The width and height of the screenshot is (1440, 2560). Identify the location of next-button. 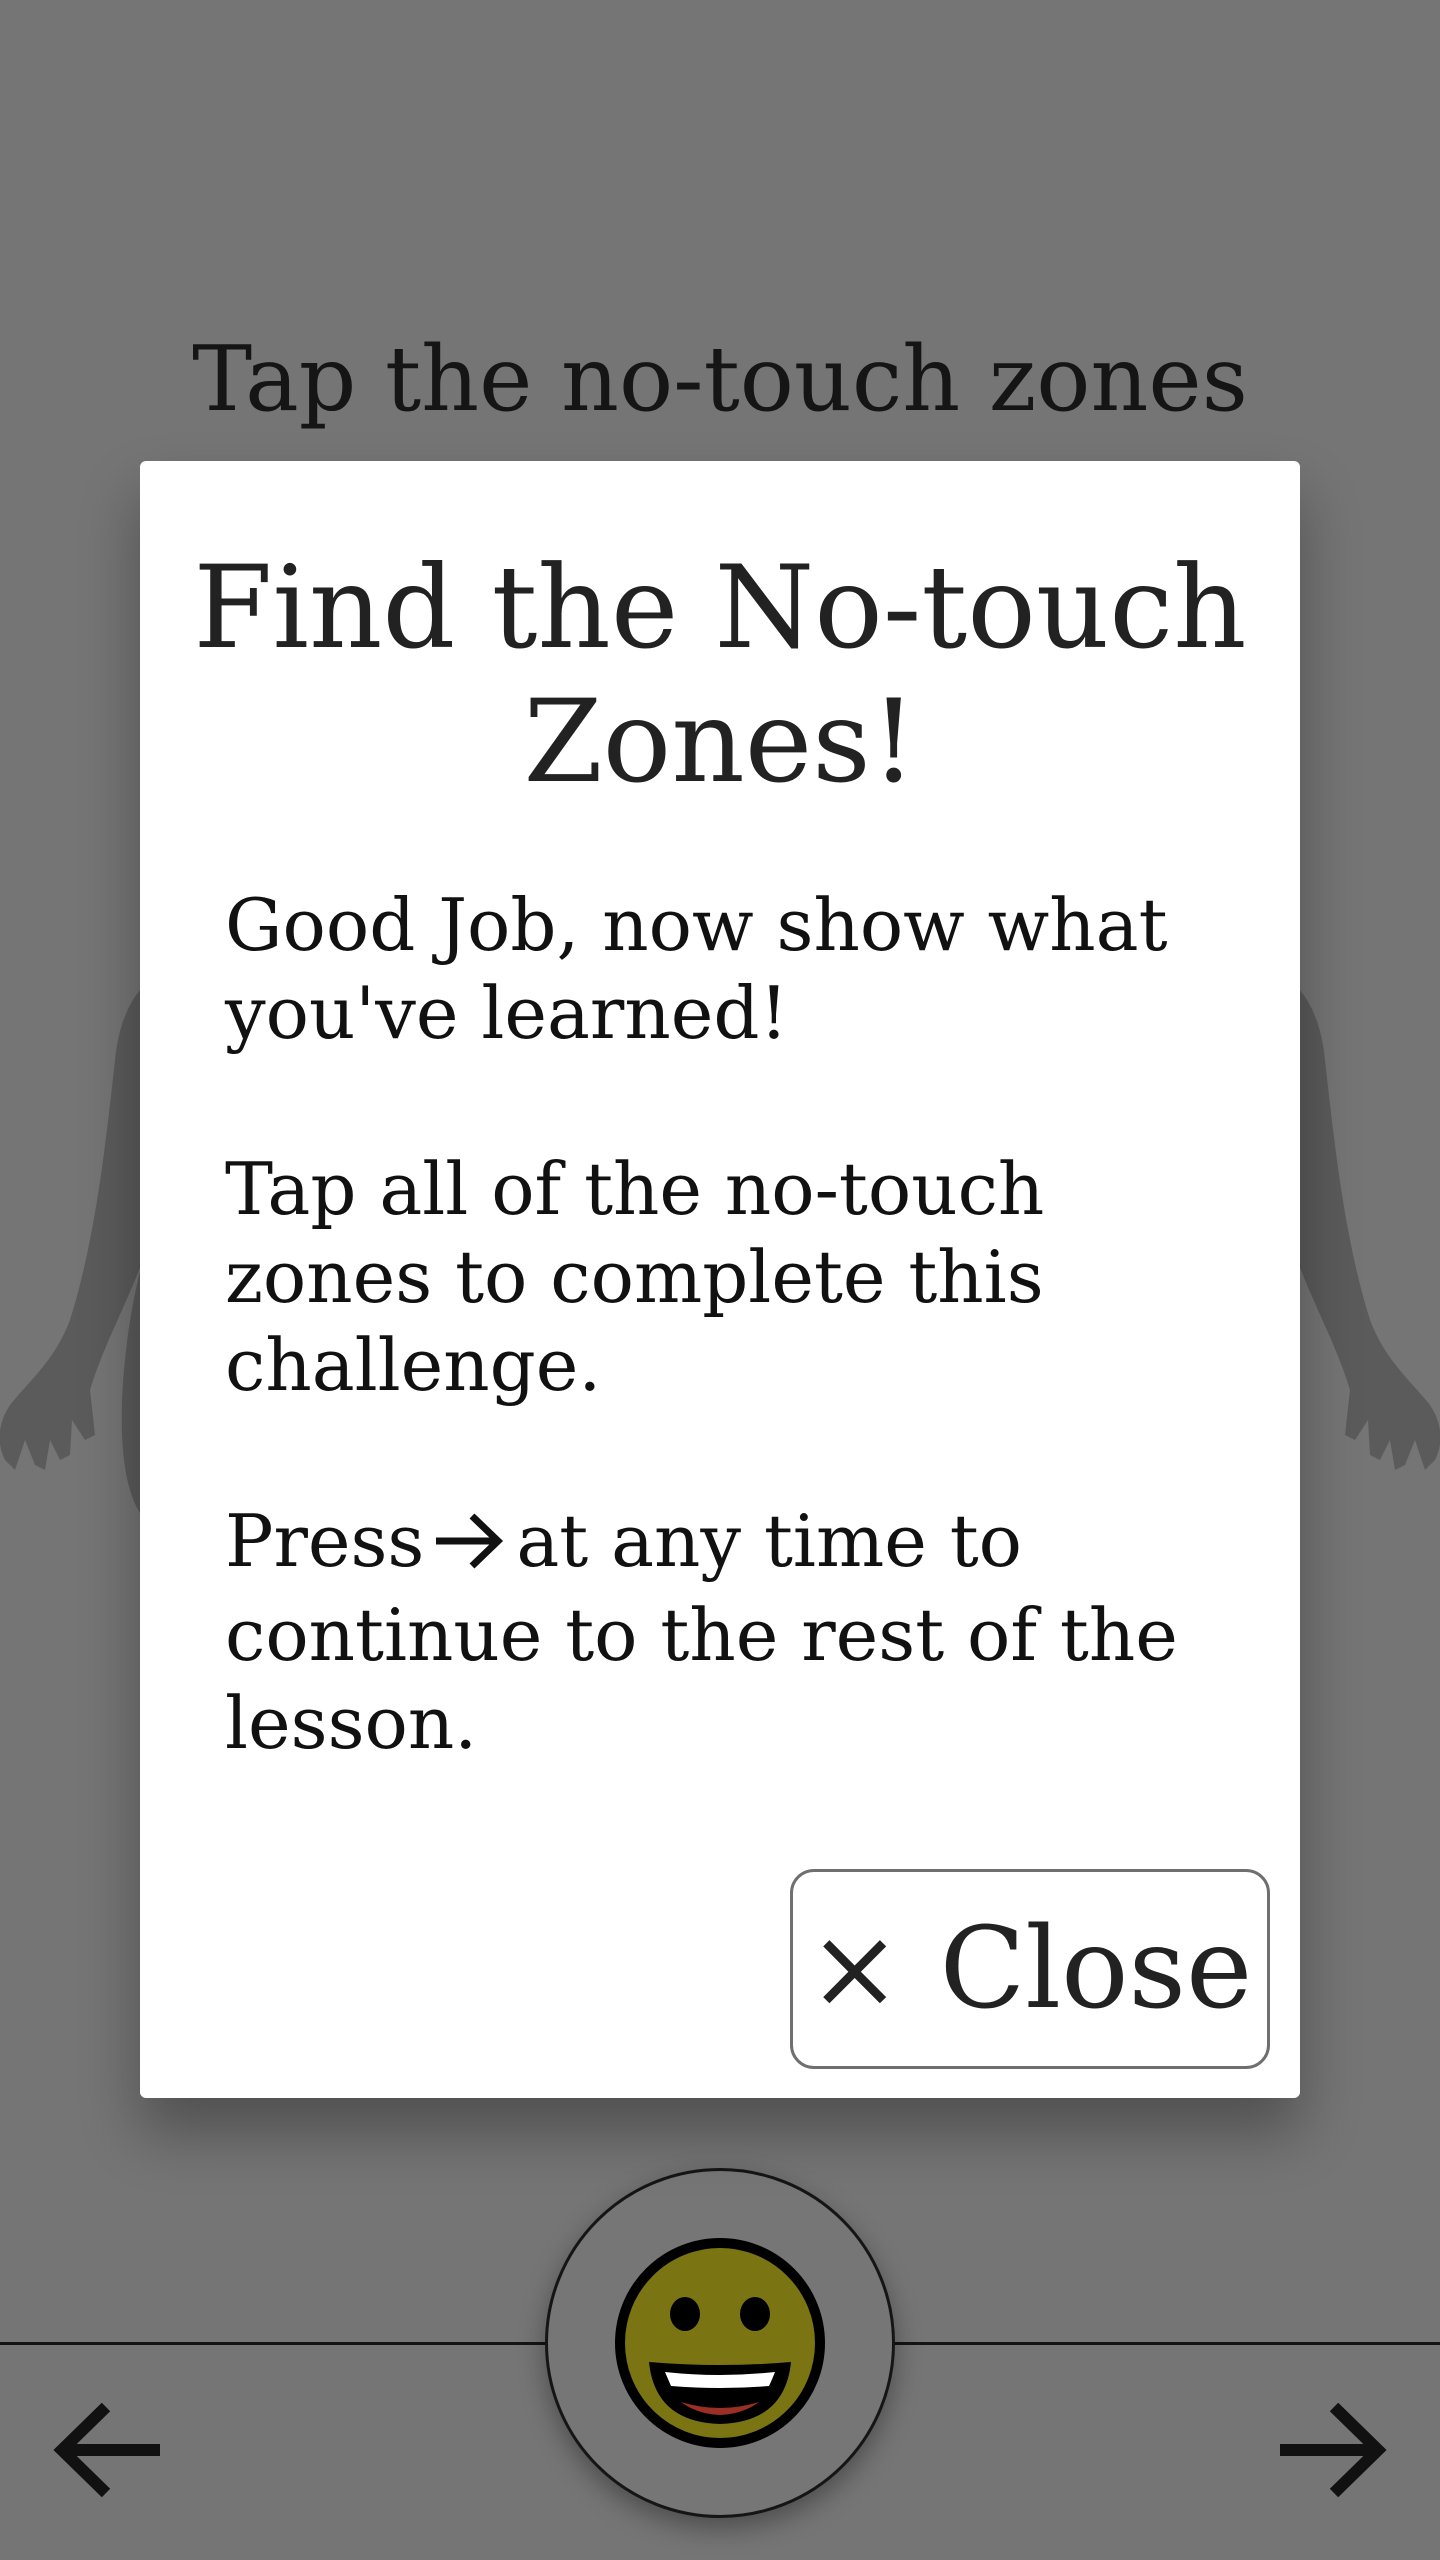
(1330, 2450).